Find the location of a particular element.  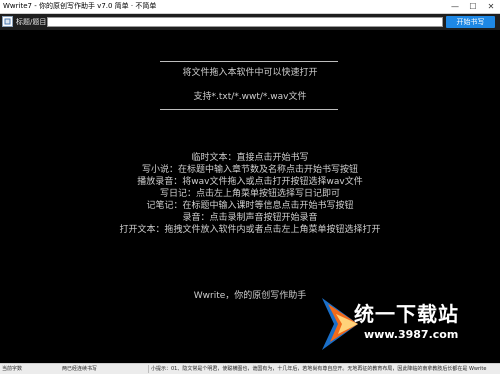

instruction-line: 打开文本：拖拽文件放入软件内或者点击左上角菜单按钮选择打开 is located at coordinates (250, 230).